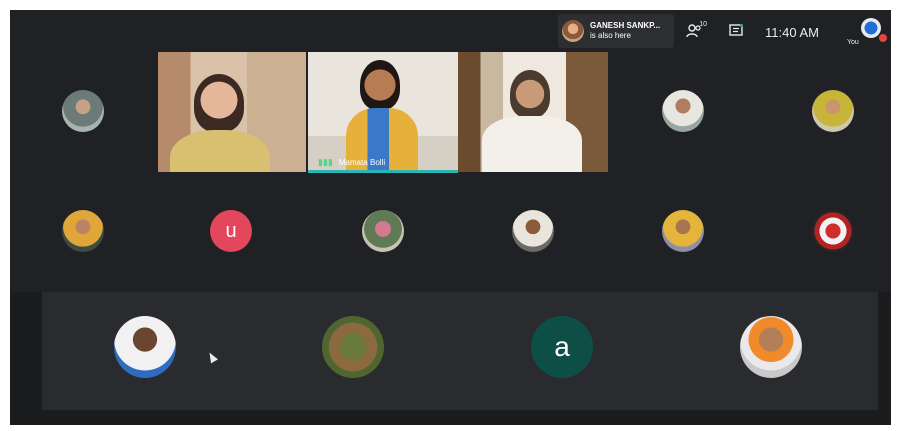  What do you see at coordinates (573, 31) in the screenshot?
I see `notification-avatar` at bounding box center [573, 31].